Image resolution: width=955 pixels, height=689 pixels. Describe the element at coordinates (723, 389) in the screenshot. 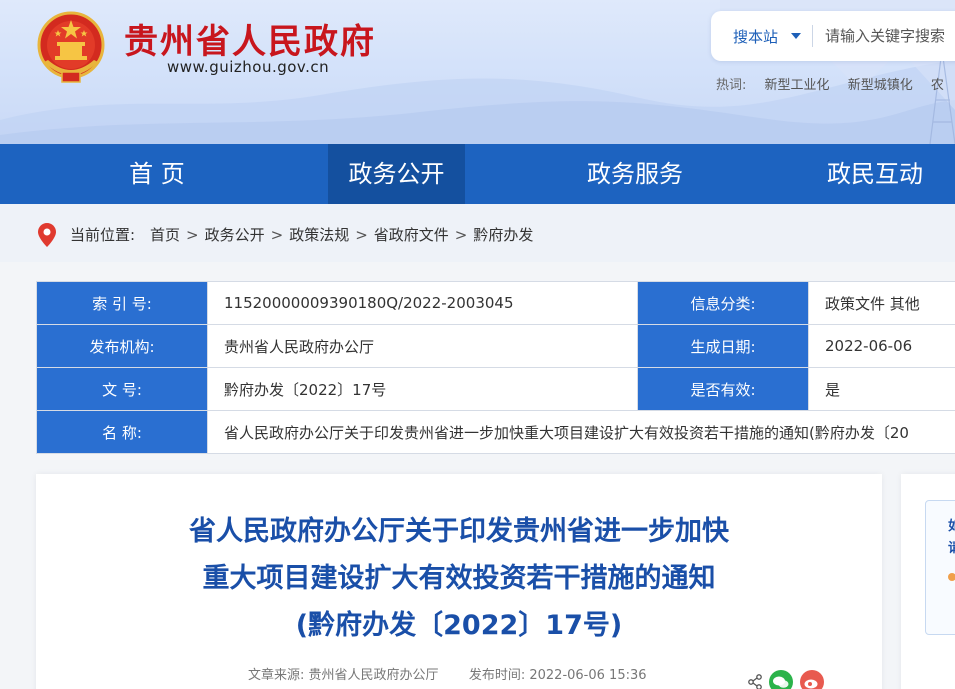

I see `valid-label: 是否有效:` at that location.